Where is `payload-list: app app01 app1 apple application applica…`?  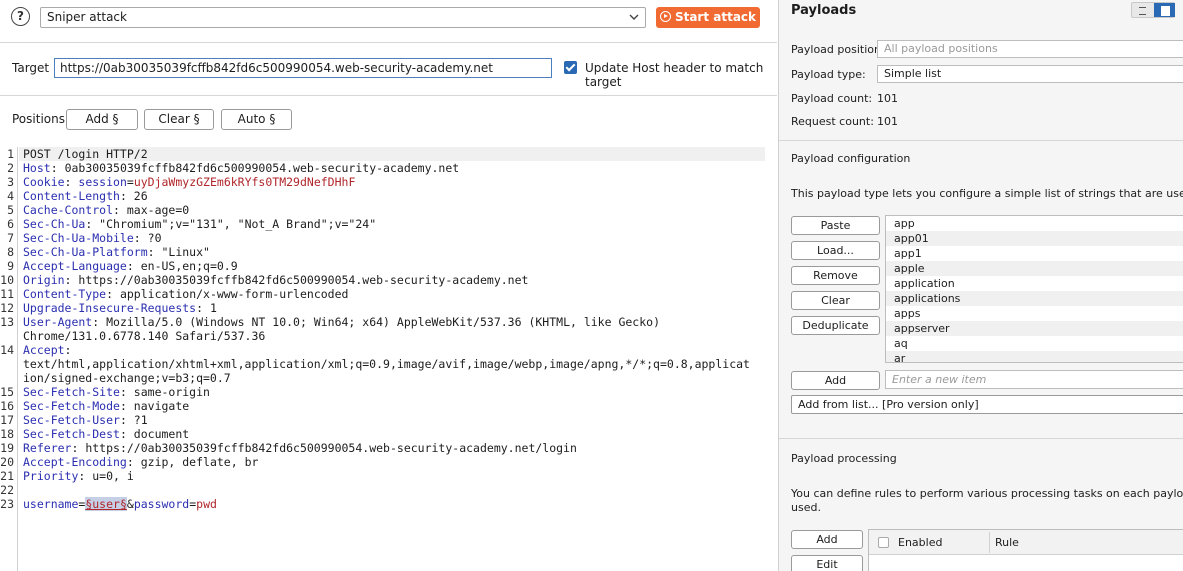
payload-list: app app01 app1 apple application applica… is located at coordinates (1034, 289).